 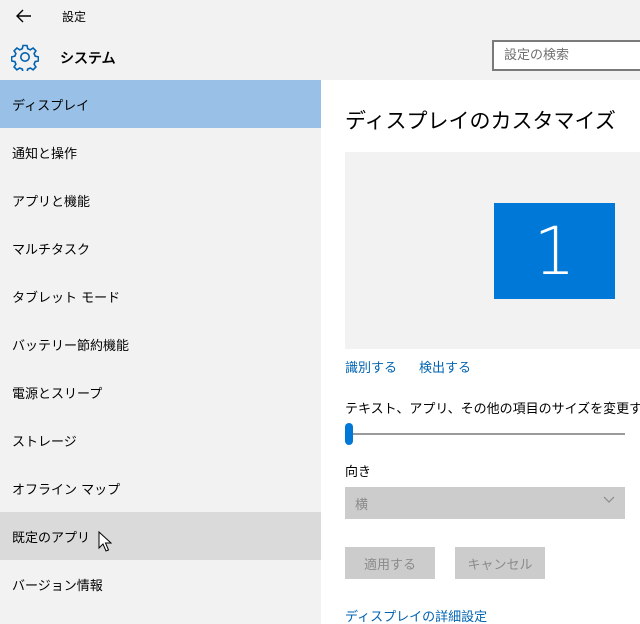 What do you see at coordinates (74, 17) in the screenshot?
I see `window-title: 設定` at bounding box center [74, 17].